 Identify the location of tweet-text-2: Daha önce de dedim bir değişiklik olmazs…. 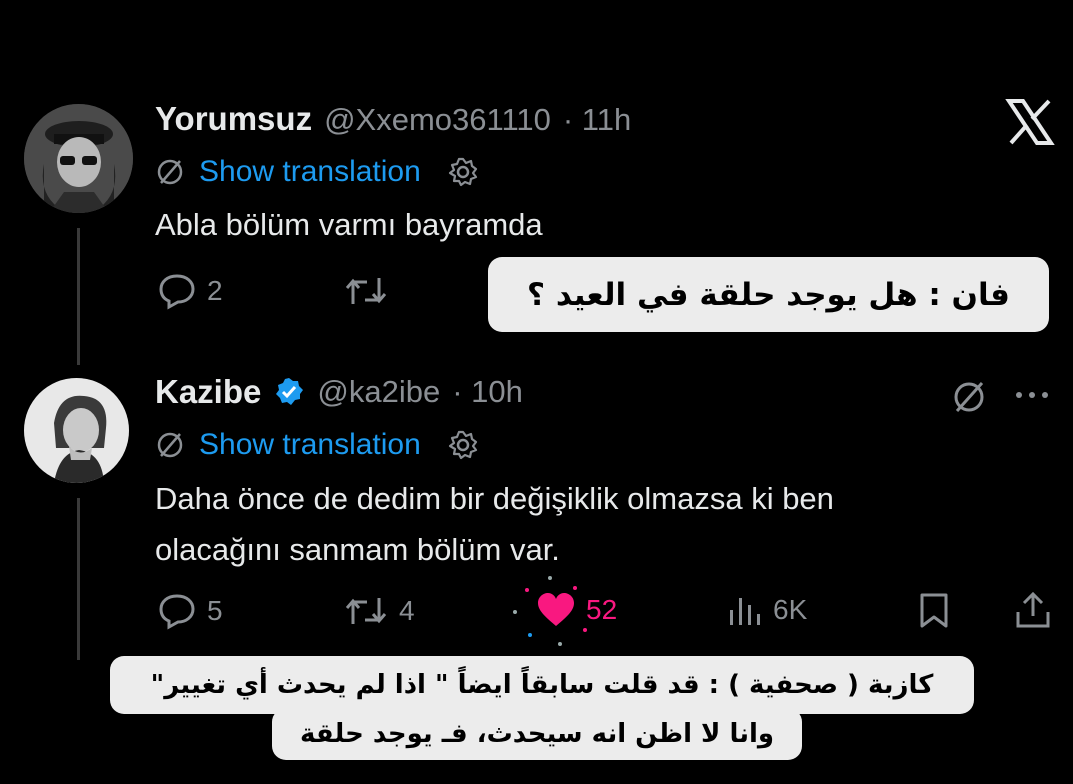
(494, 524).